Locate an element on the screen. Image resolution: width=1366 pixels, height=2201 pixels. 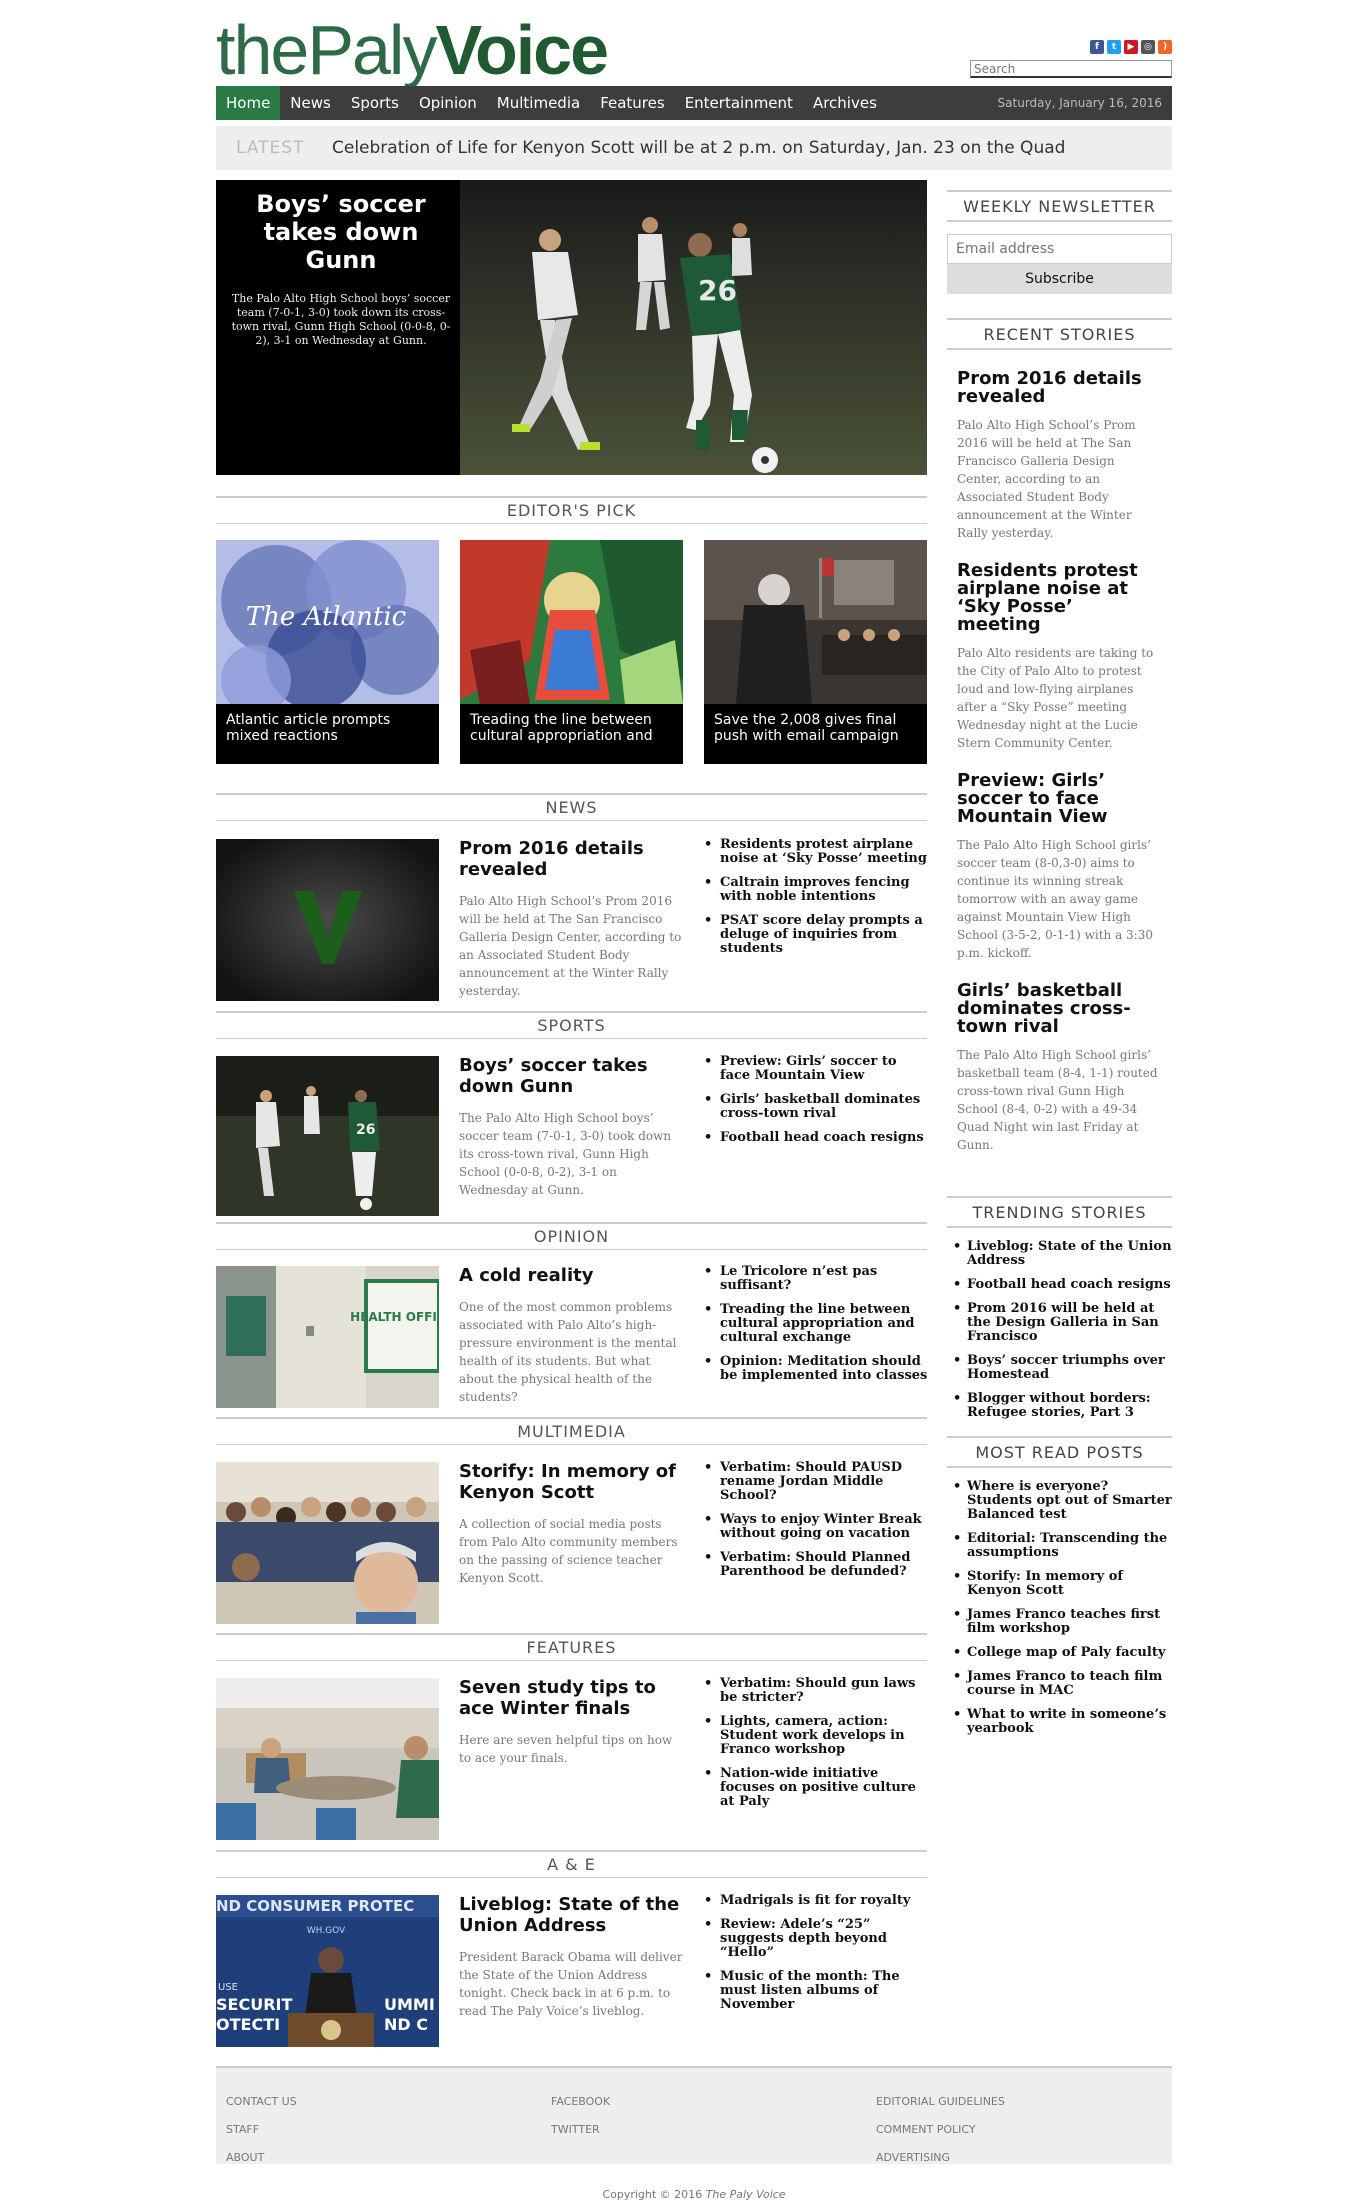
sports-title: Boys’ soccer takes down Gunn is located at coordinates (571, 1076).